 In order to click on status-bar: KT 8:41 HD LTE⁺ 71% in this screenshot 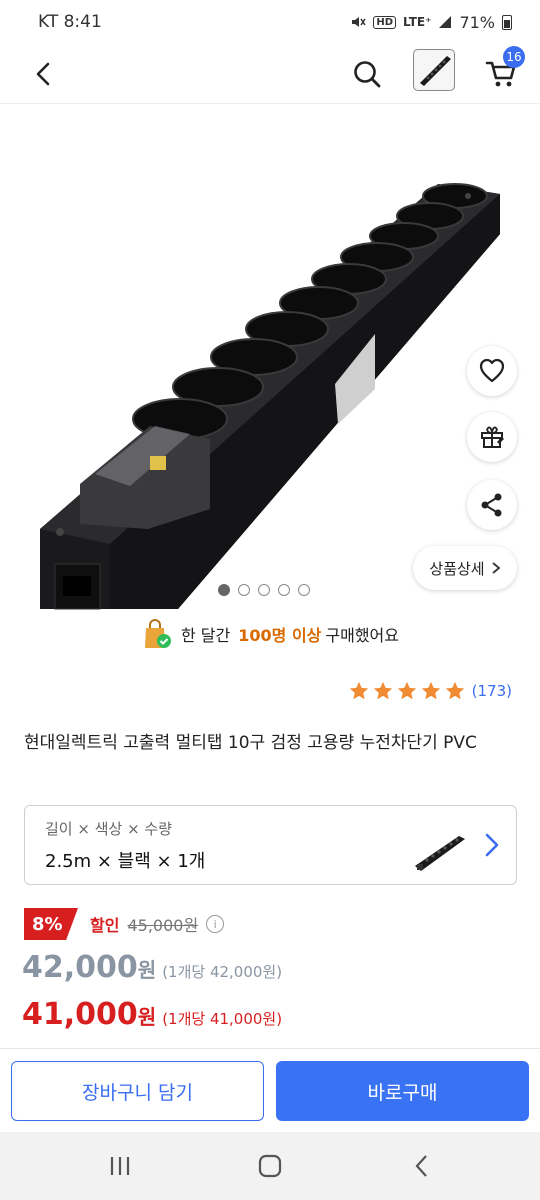, I will do `click(270, 22)`.